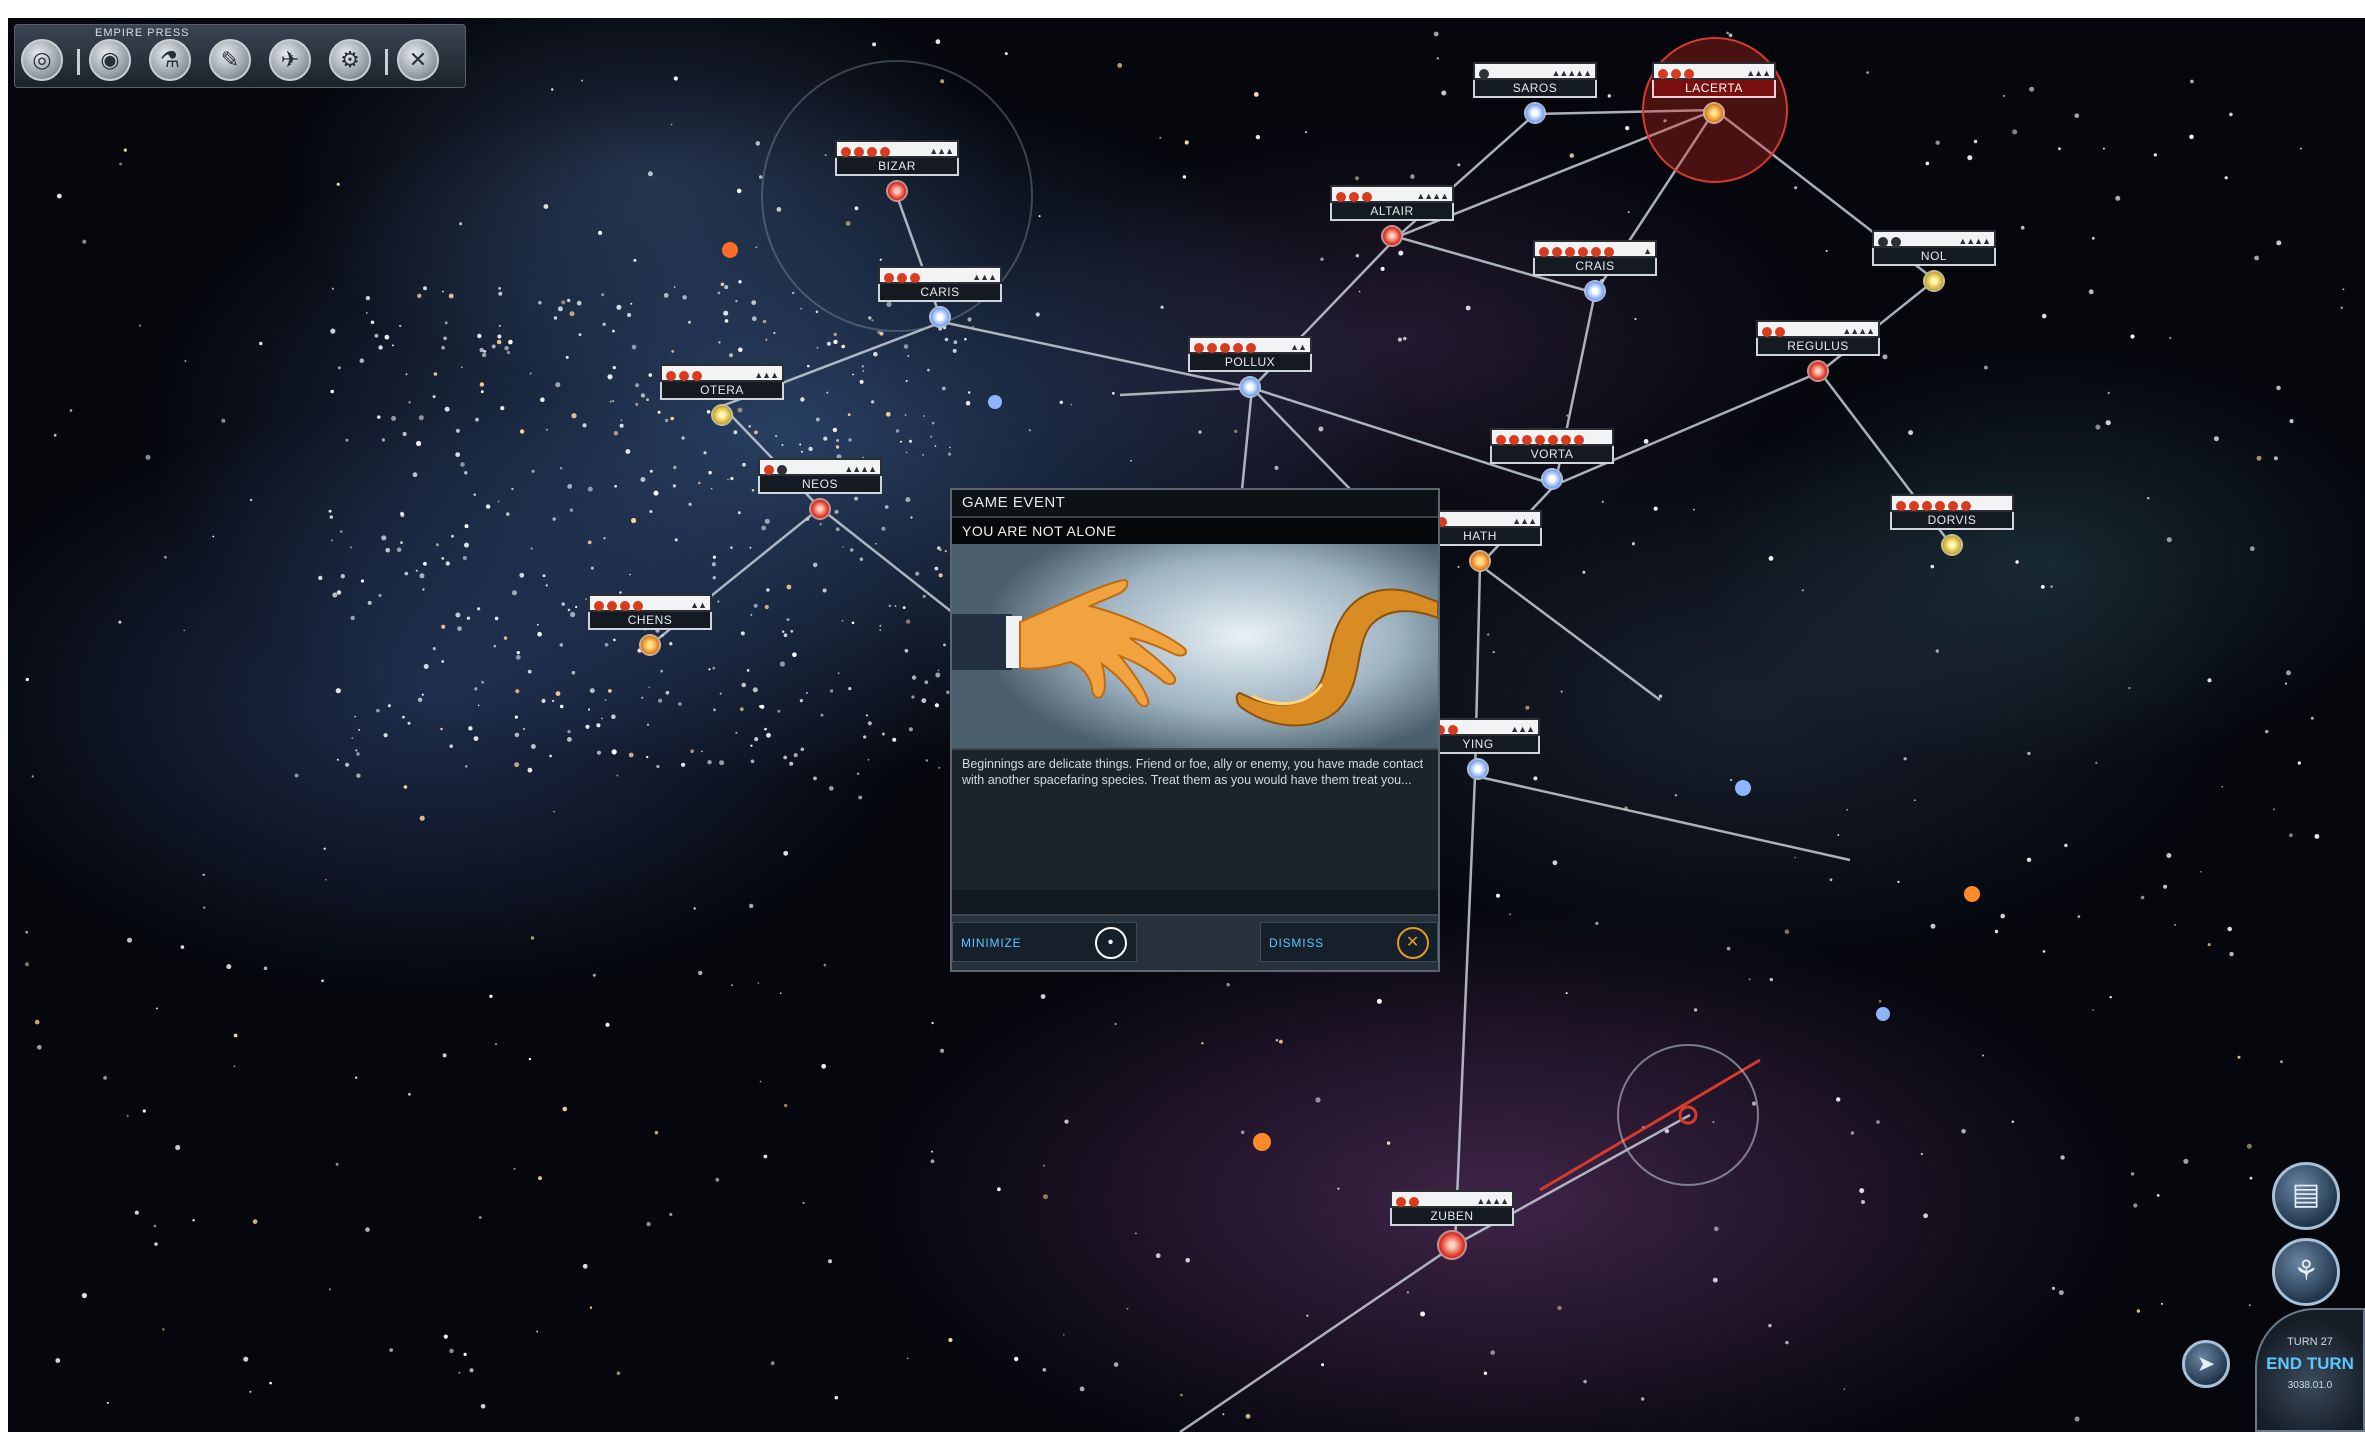  I want to click on system-regulus: ▲▲▲▲ REGULUS, so click(1818, 351).